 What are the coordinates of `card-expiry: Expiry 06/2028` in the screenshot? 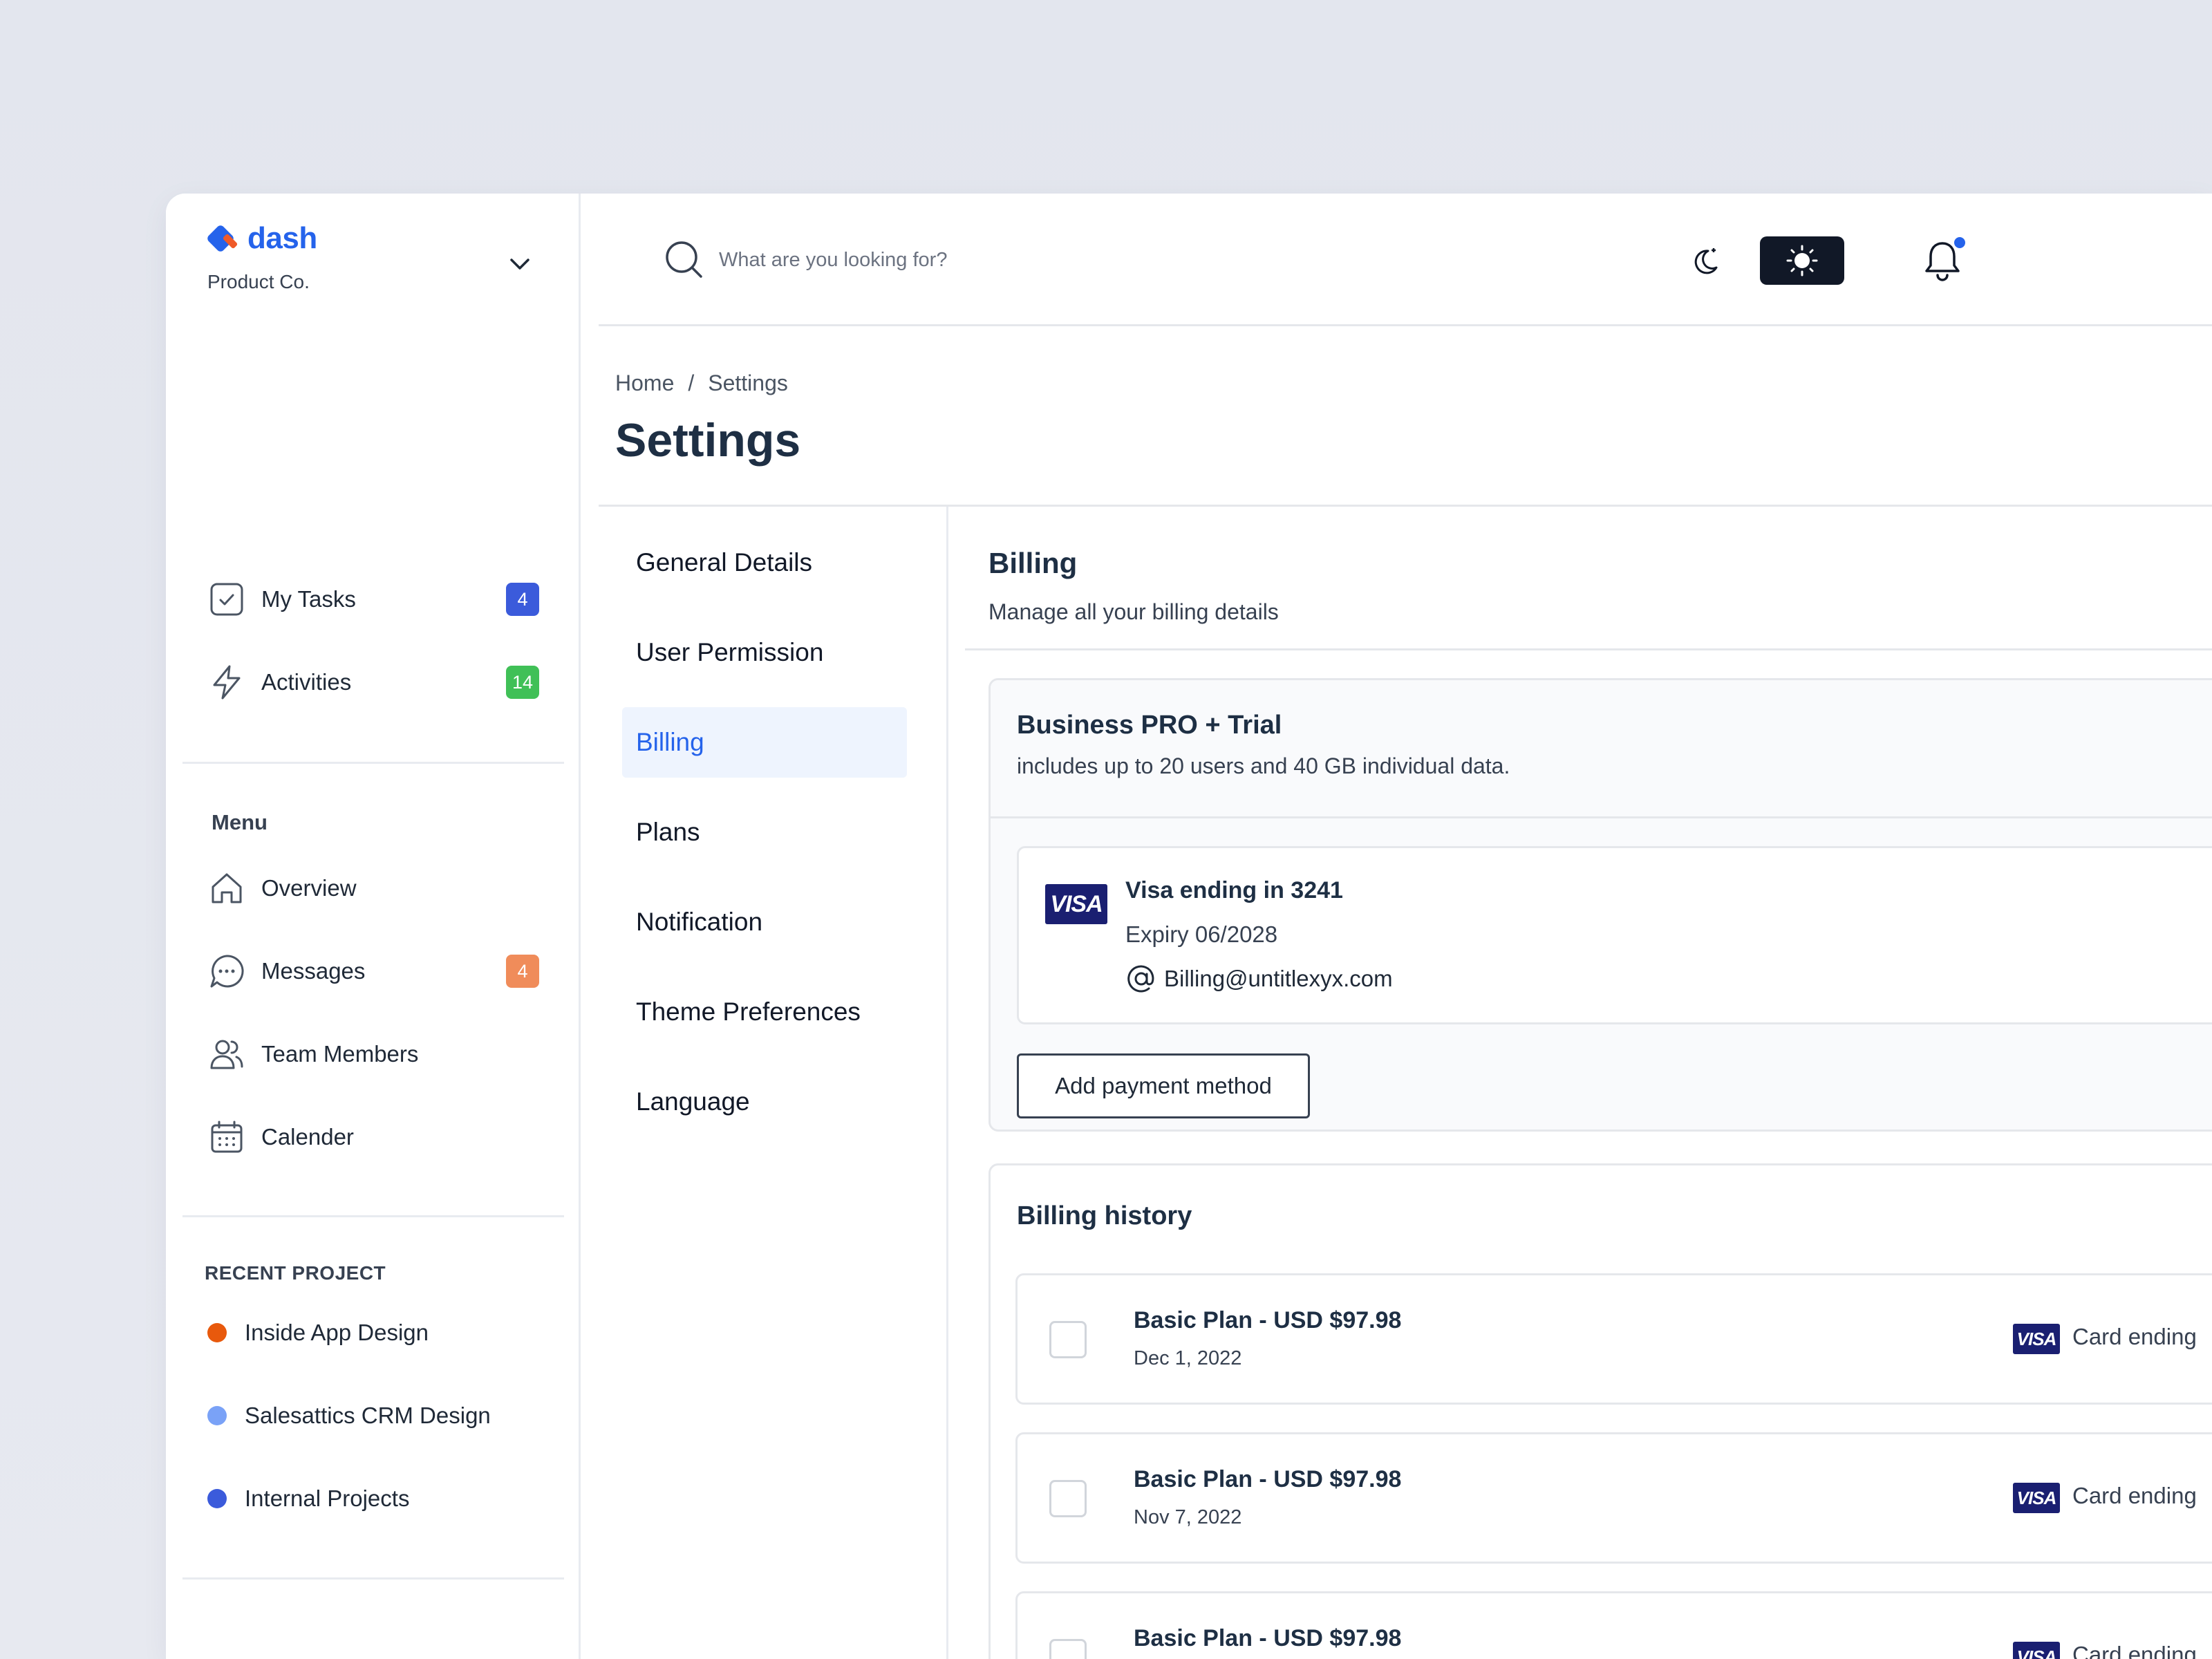 It's located at (1201, 934).